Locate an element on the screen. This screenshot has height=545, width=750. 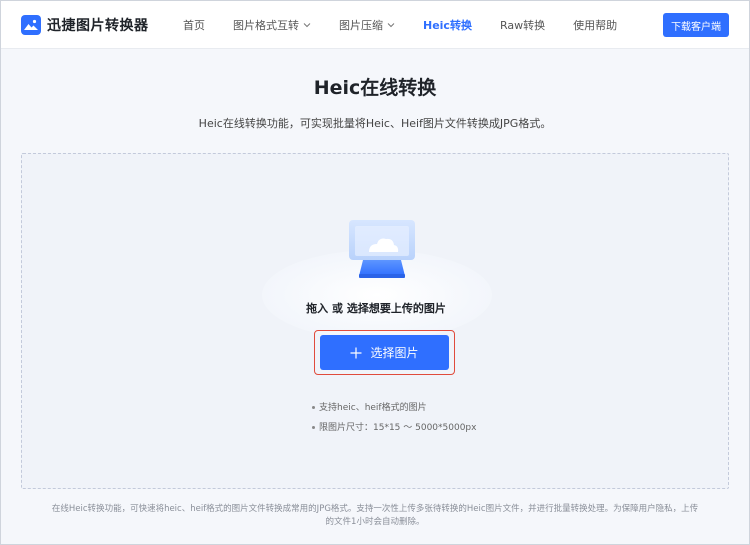
nav-label: 图片格式互转 is located at coordinates (266, 25).